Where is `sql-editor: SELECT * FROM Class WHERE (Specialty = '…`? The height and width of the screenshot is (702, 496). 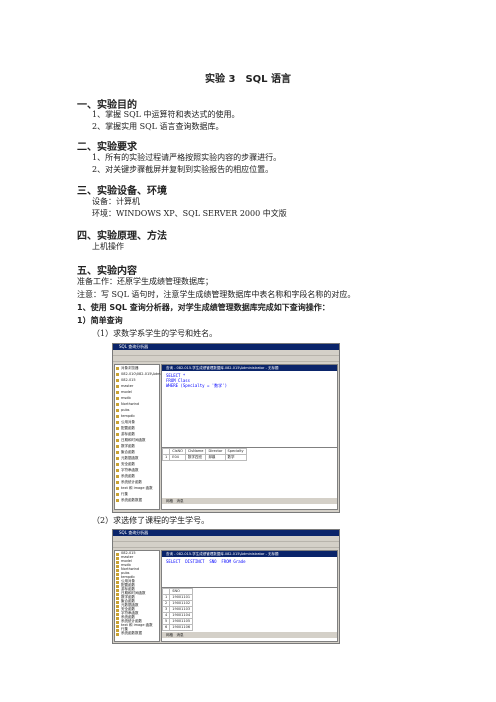 sql-editor: SELECT * FROM Class WHERE (Specialty = '… is located at coordinates (249, 409).